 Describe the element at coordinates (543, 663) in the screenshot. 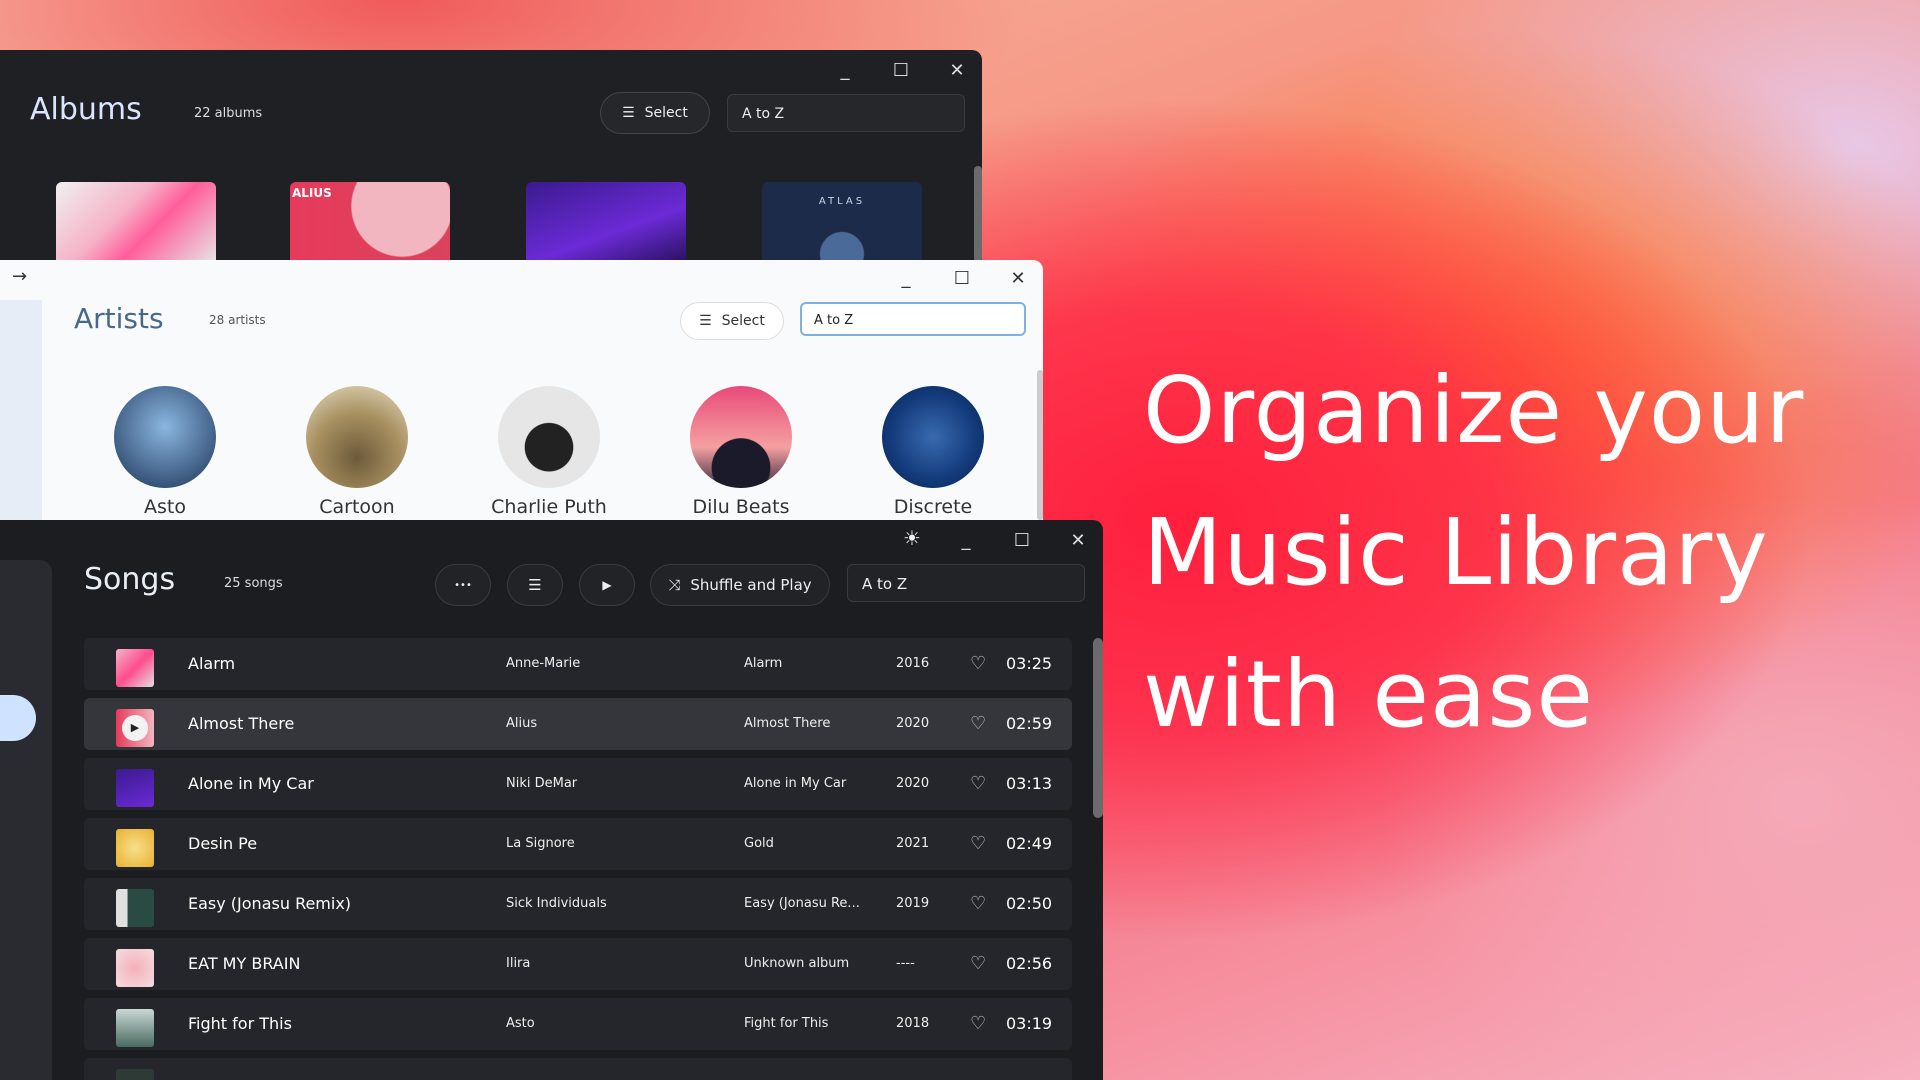

I see `song-artist: Anne-Marie` at that location.